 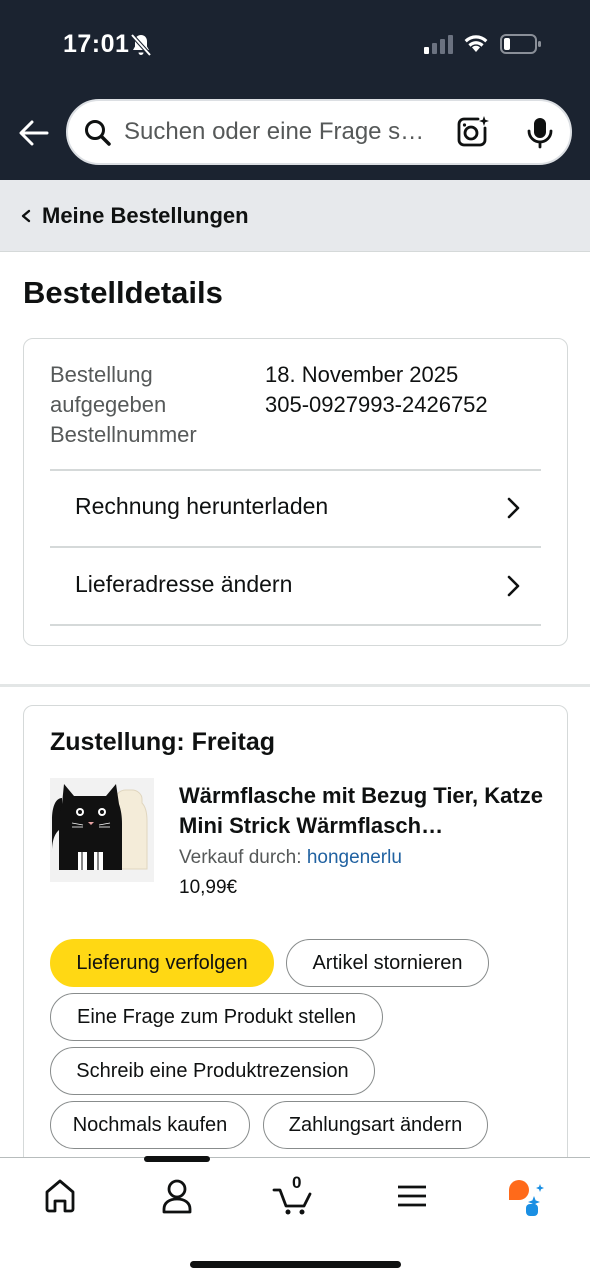 I want to click on search-input, so click(x=284, y=132).